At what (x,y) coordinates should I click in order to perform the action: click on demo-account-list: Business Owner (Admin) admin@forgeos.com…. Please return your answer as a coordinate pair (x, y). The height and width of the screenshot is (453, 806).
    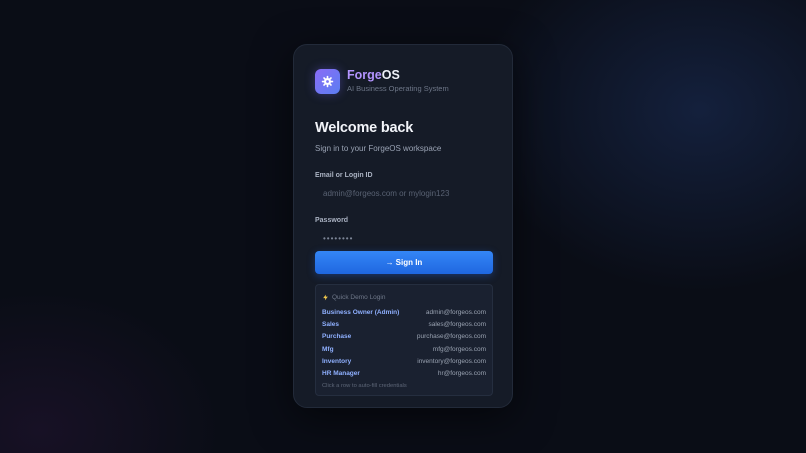
    Looking at the image, I should click on (404, 343).